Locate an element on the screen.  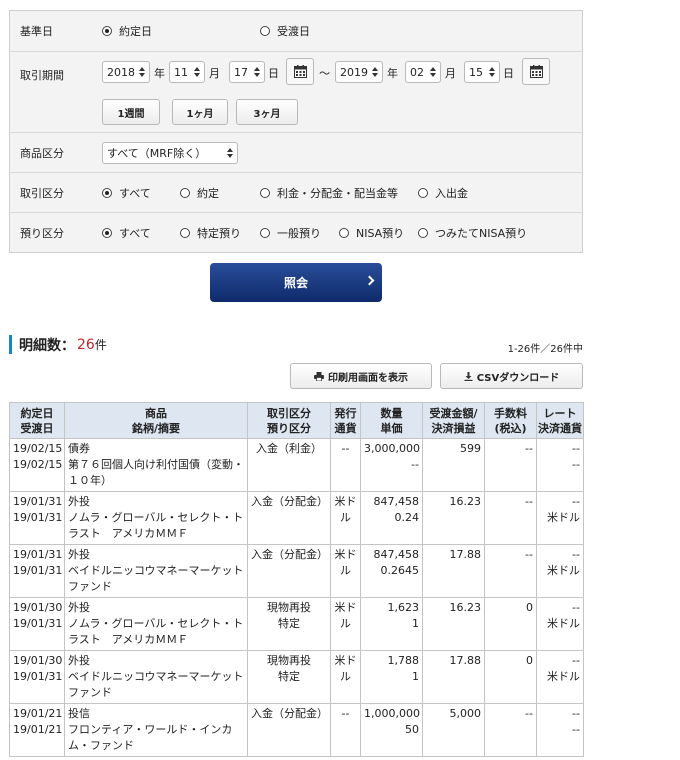
chevron-right-icon is located at coordinates (369, 280).